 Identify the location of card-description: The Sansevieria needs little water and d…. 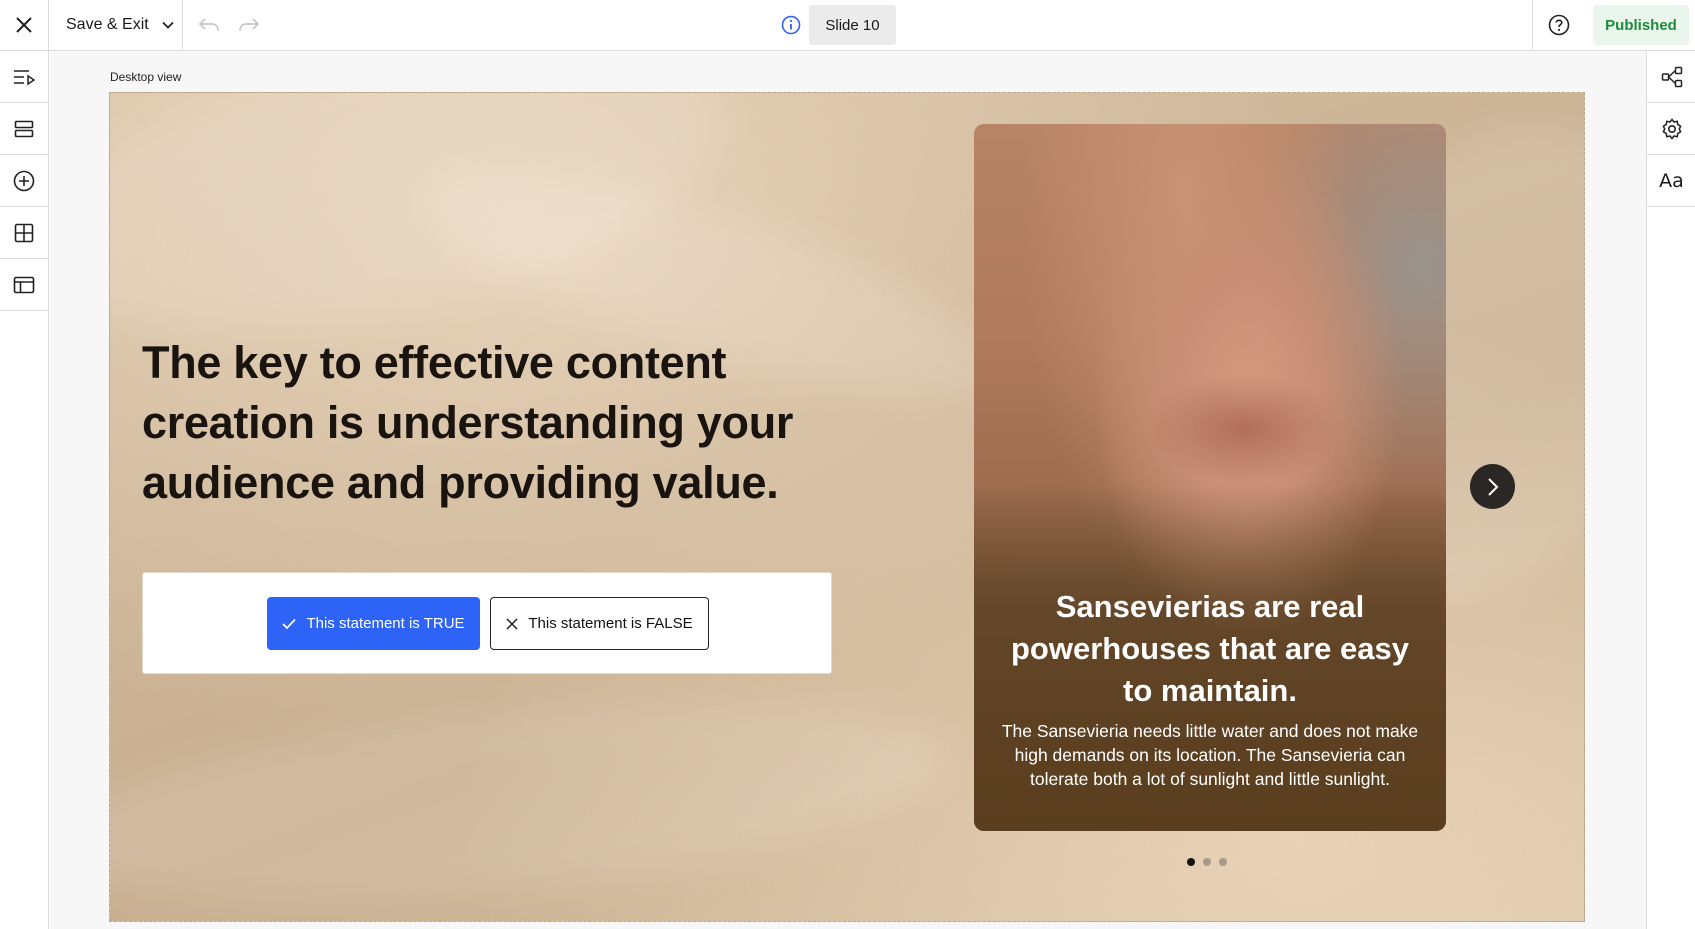
(1210, 755).